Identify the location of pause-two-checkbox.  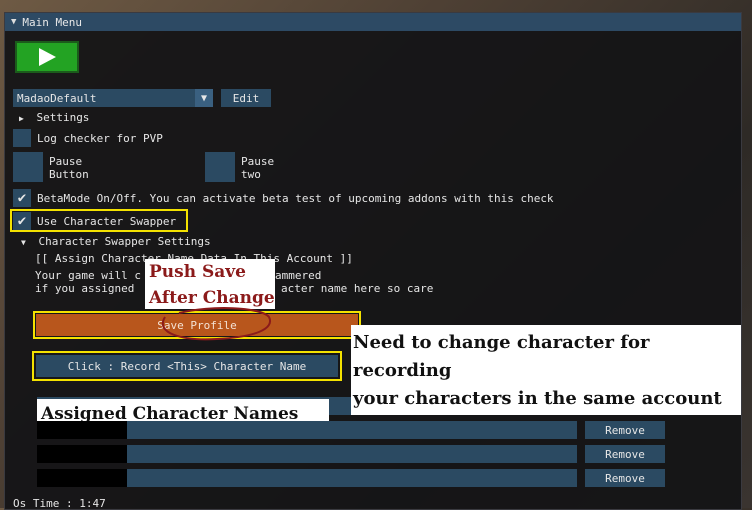
(220, 167).